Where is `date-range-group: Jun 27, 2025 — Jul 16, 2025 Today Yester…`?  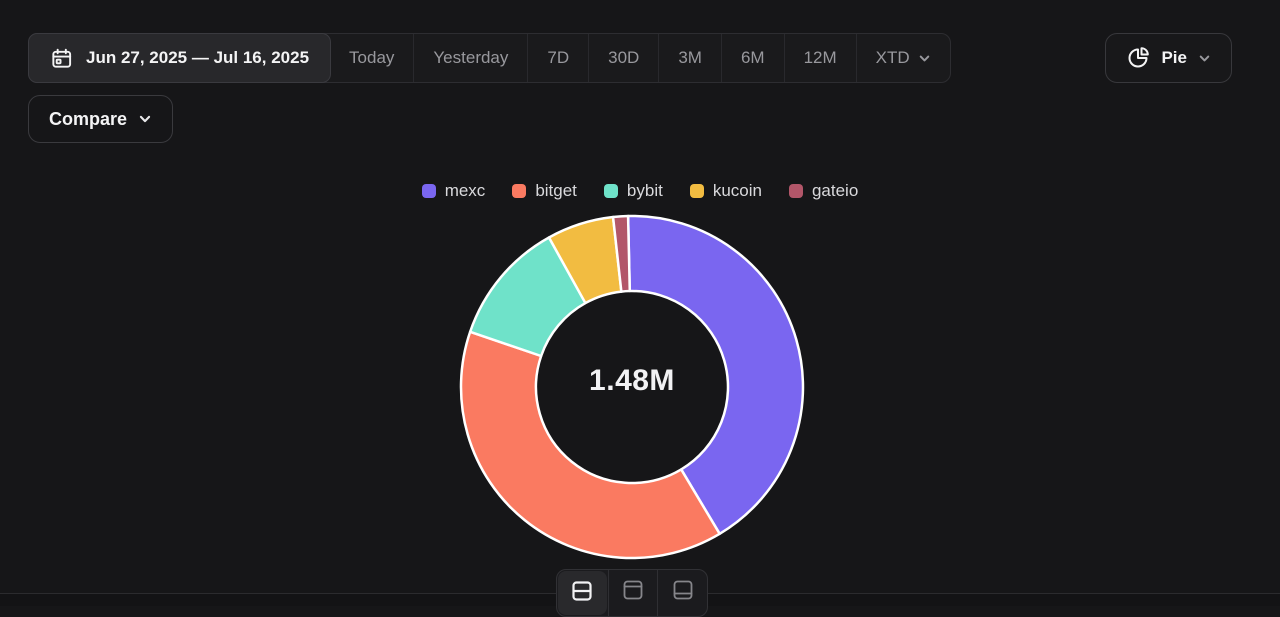
date-range-group: Jun 27, 2025 — Jul 16, 2025 Today Yester… is located at coordinates (489, 58).